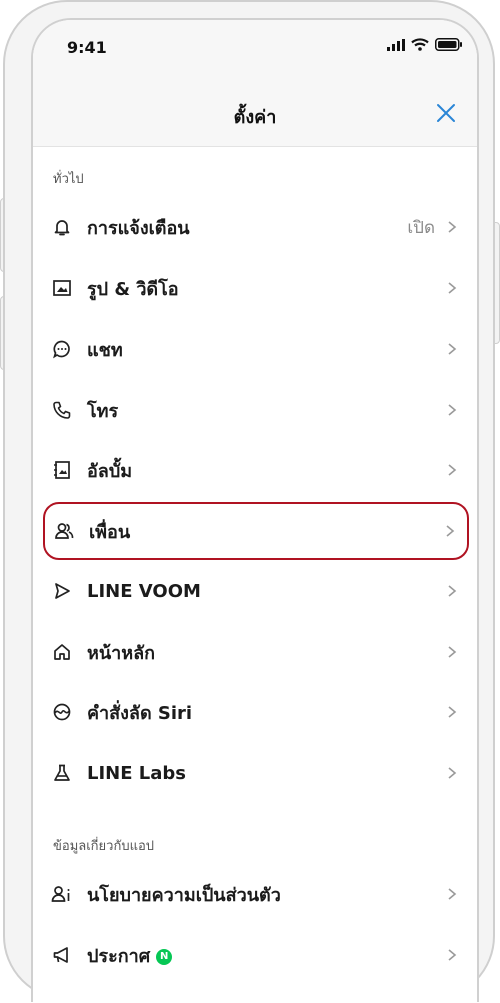 The height and width of the screenshot is (1003, 500). I want to click on settings-item-photos-videos: รูป & วิดีโอ, so click(256, 288).